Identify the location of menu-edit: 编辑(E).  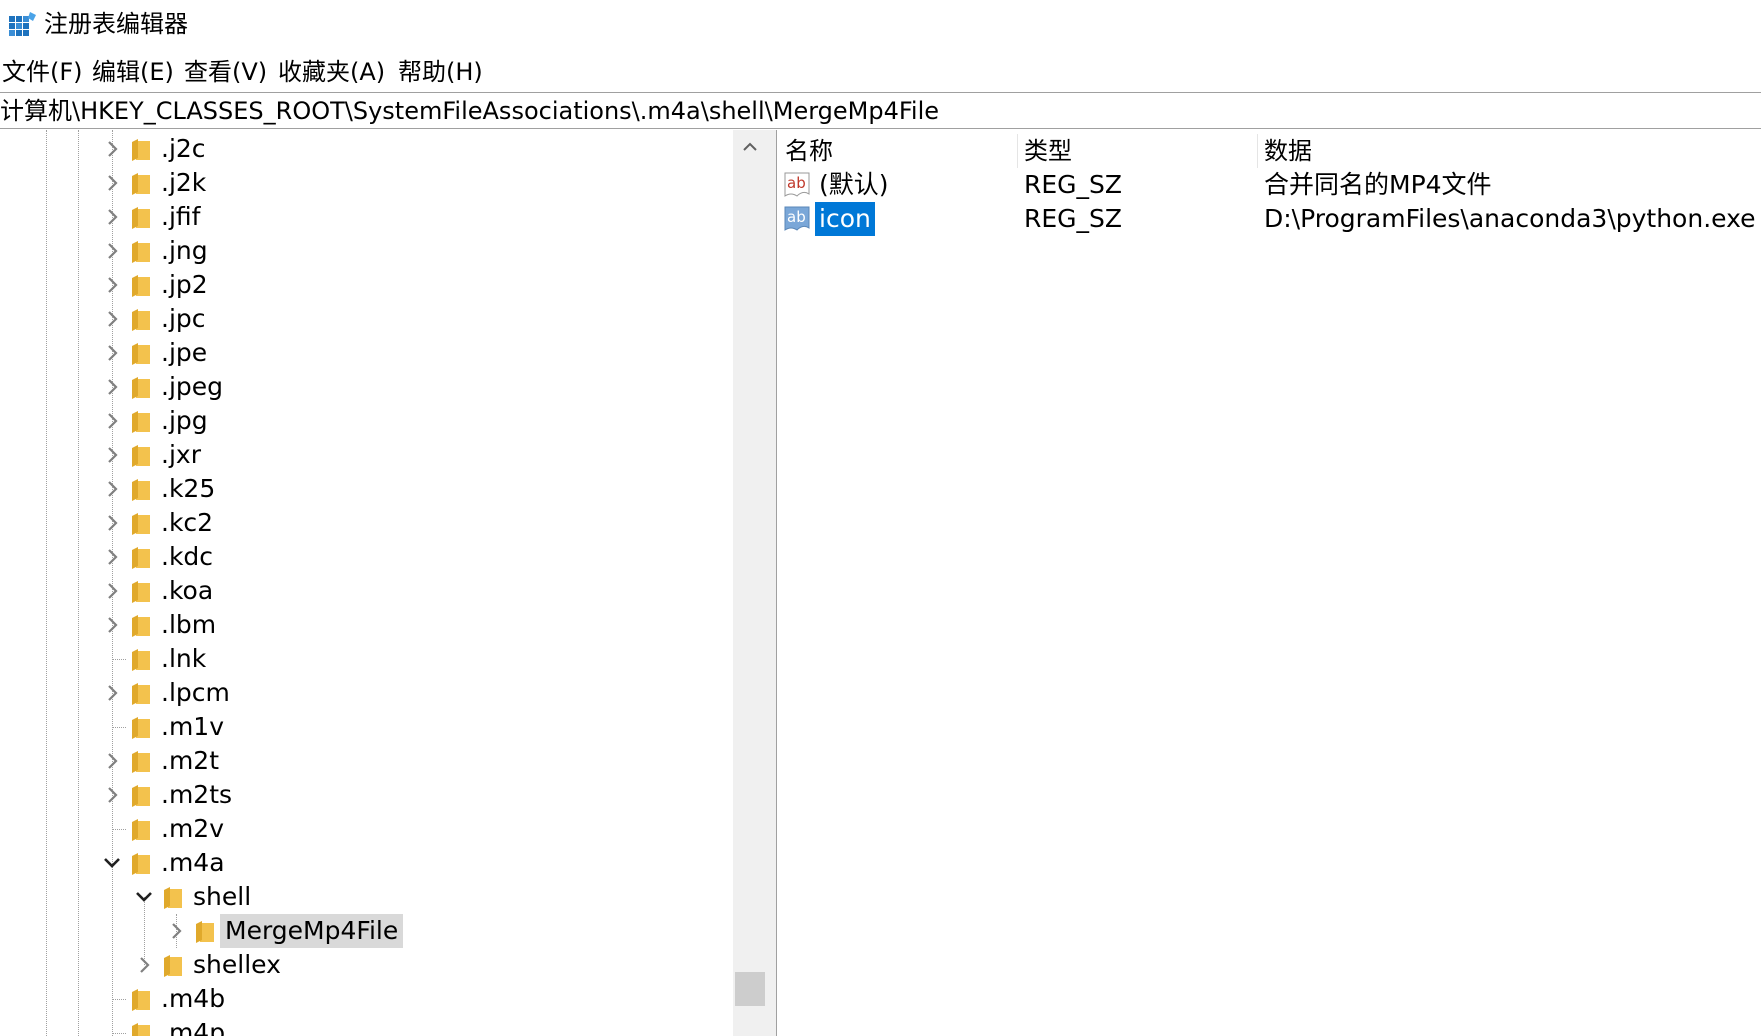
(133, 72).